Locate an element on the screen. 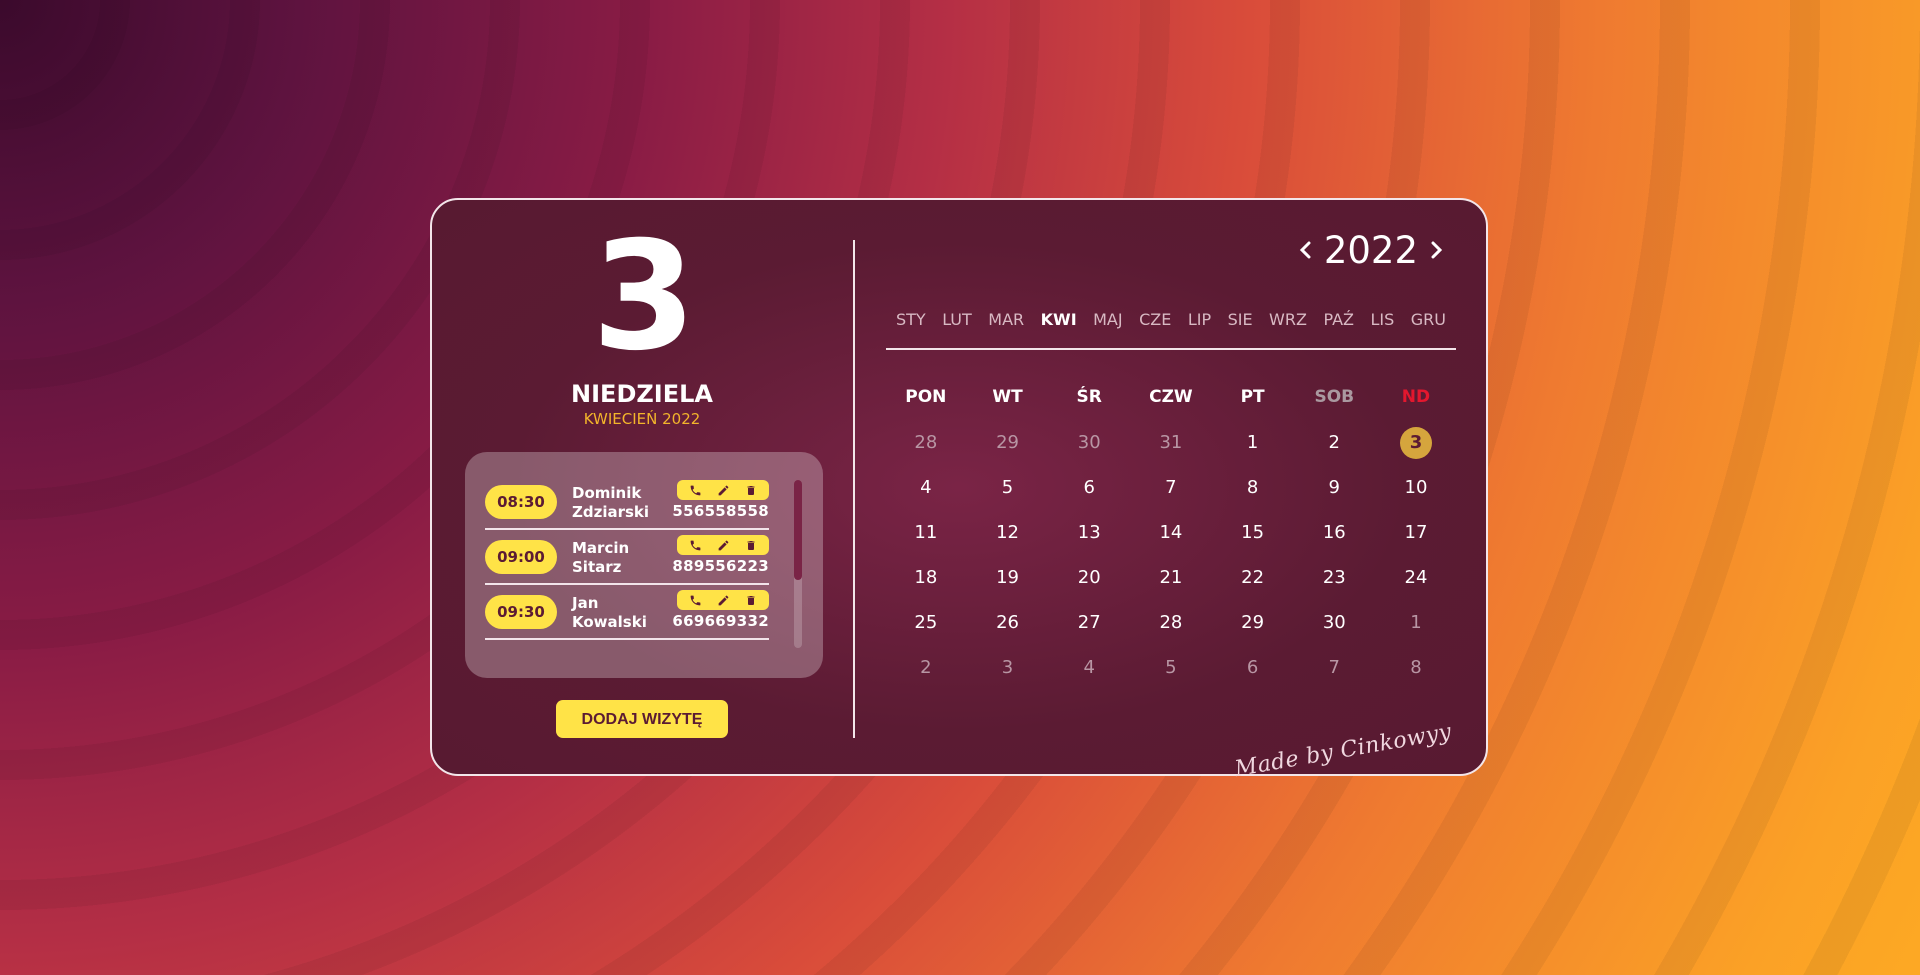 Image resolution: width=1920 pixels, height=975 pixels. calendar-day: 31 is located at coordinates (1171, 442).